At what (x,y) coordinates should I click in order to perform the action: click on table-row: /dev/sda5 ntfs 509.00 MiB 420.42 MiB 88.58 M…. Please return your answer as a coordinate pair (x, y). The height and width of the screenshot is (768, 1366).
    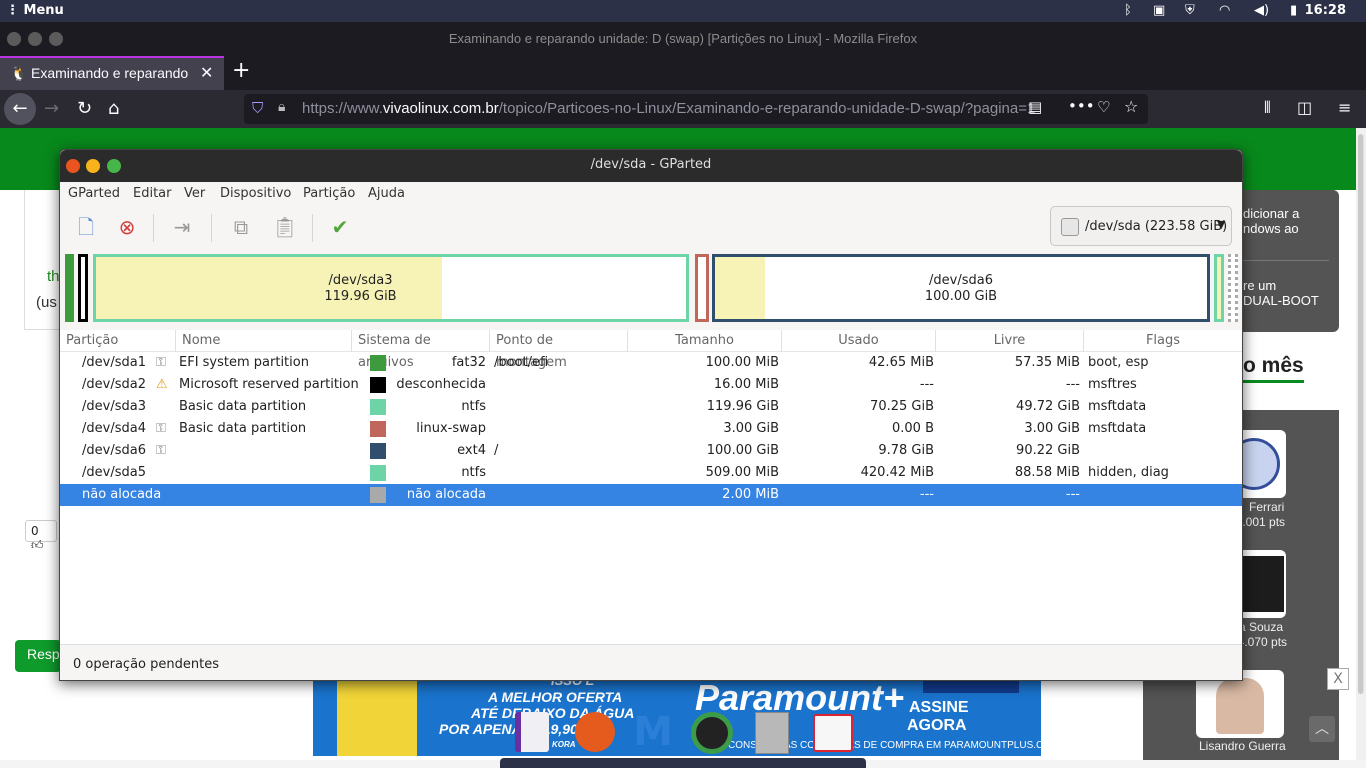
    Looking at the image, I should click on (651, 473).